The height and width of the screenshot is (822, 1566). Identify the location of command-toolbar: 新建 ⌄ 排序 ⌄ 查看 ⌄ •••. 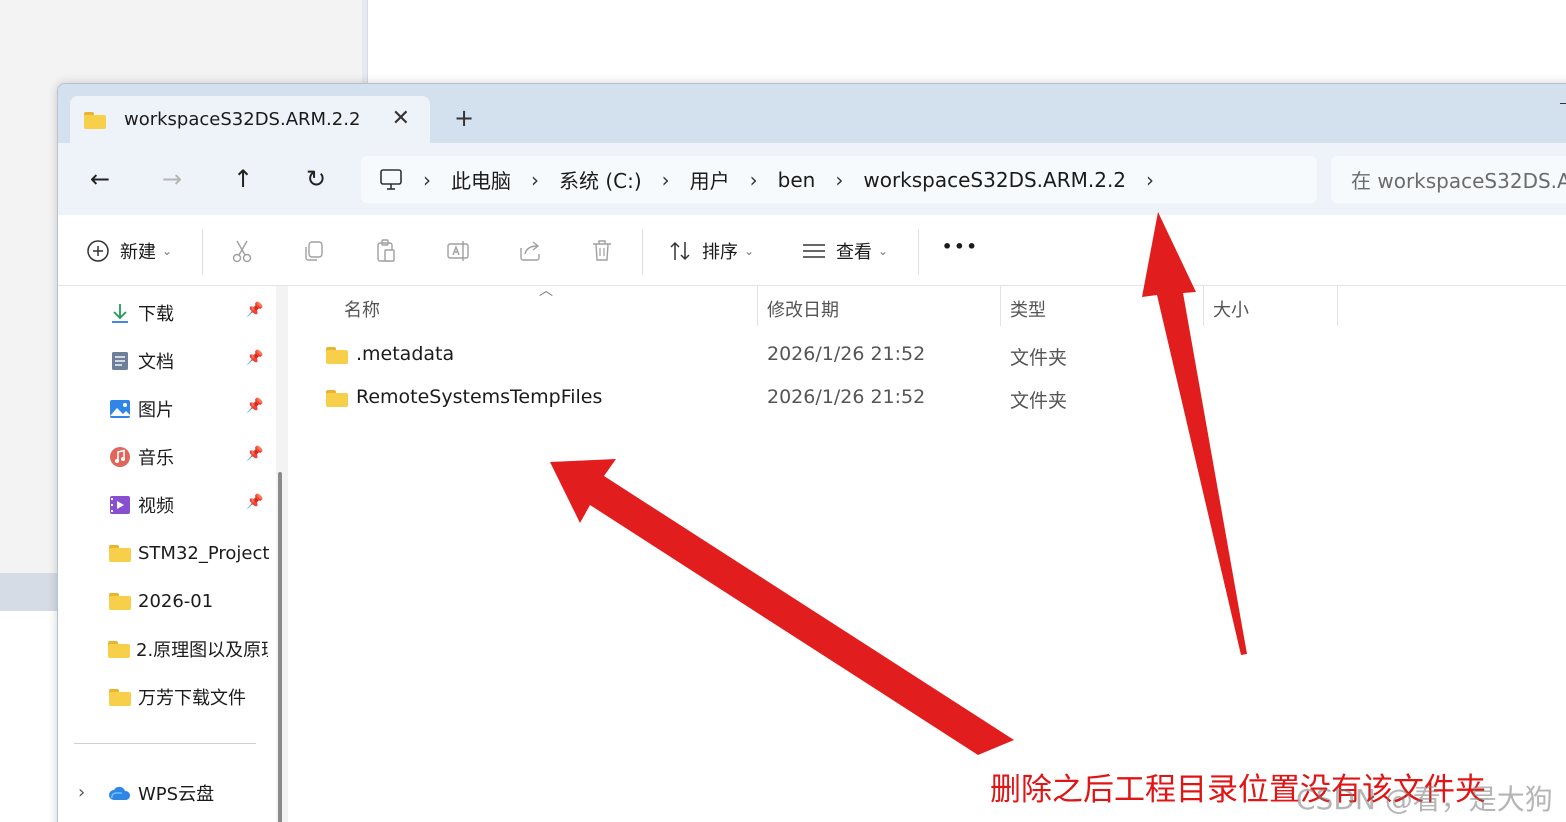
(812, 250).